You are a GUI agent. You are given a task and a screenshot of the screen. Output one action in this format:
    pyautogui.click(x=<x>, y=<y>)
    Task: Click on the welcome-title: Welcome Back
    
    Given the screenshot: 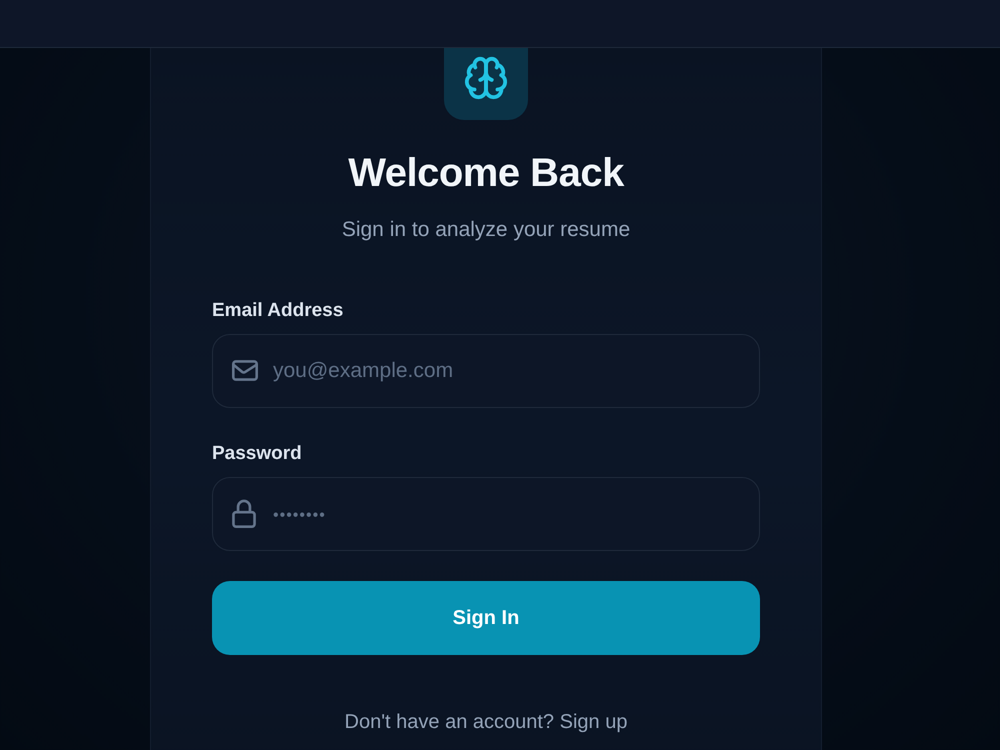 What is the action you would take?
    pyautogui.click(x=486, y=173)
    